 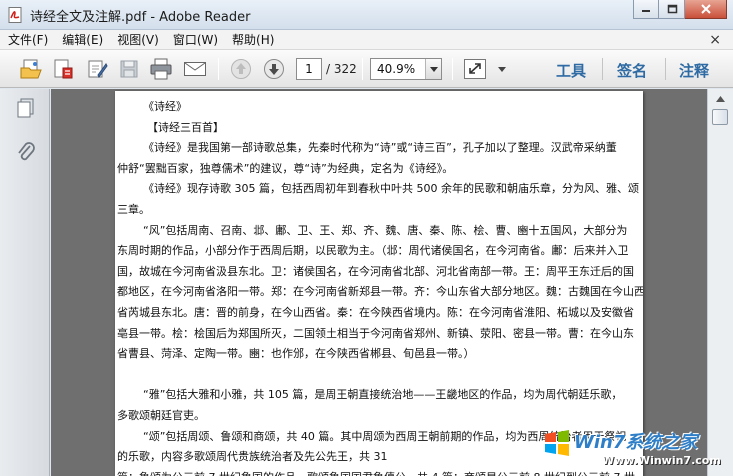 I want to click on attachments-paperclip-icon, so click(x=26, y=152).